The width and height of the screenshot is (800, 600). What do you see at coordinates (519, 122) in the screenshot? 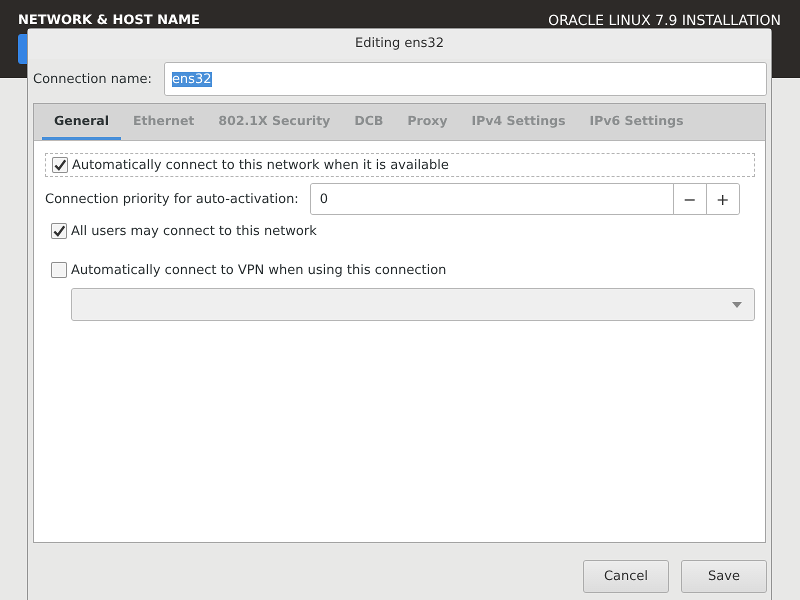
I see `tab: IPv4 Settings` at bounding box center [519, 122].